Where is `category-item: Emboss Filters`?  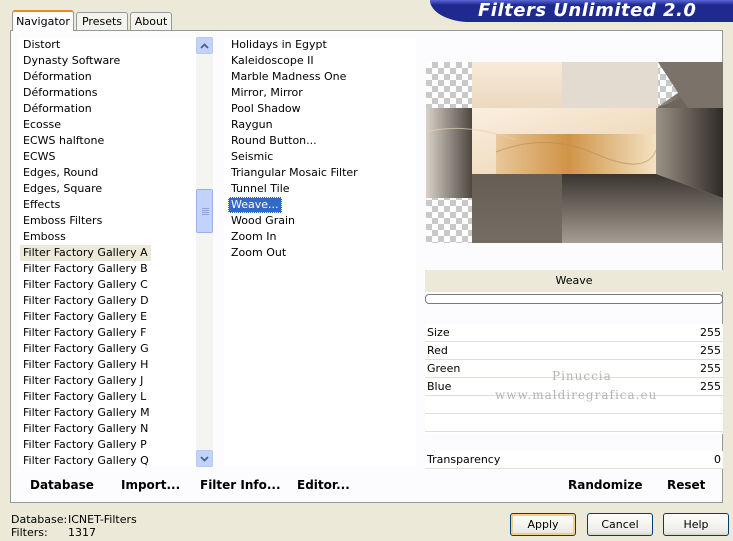
category-item: Emboss Filters is located at coordinates (62, 221).